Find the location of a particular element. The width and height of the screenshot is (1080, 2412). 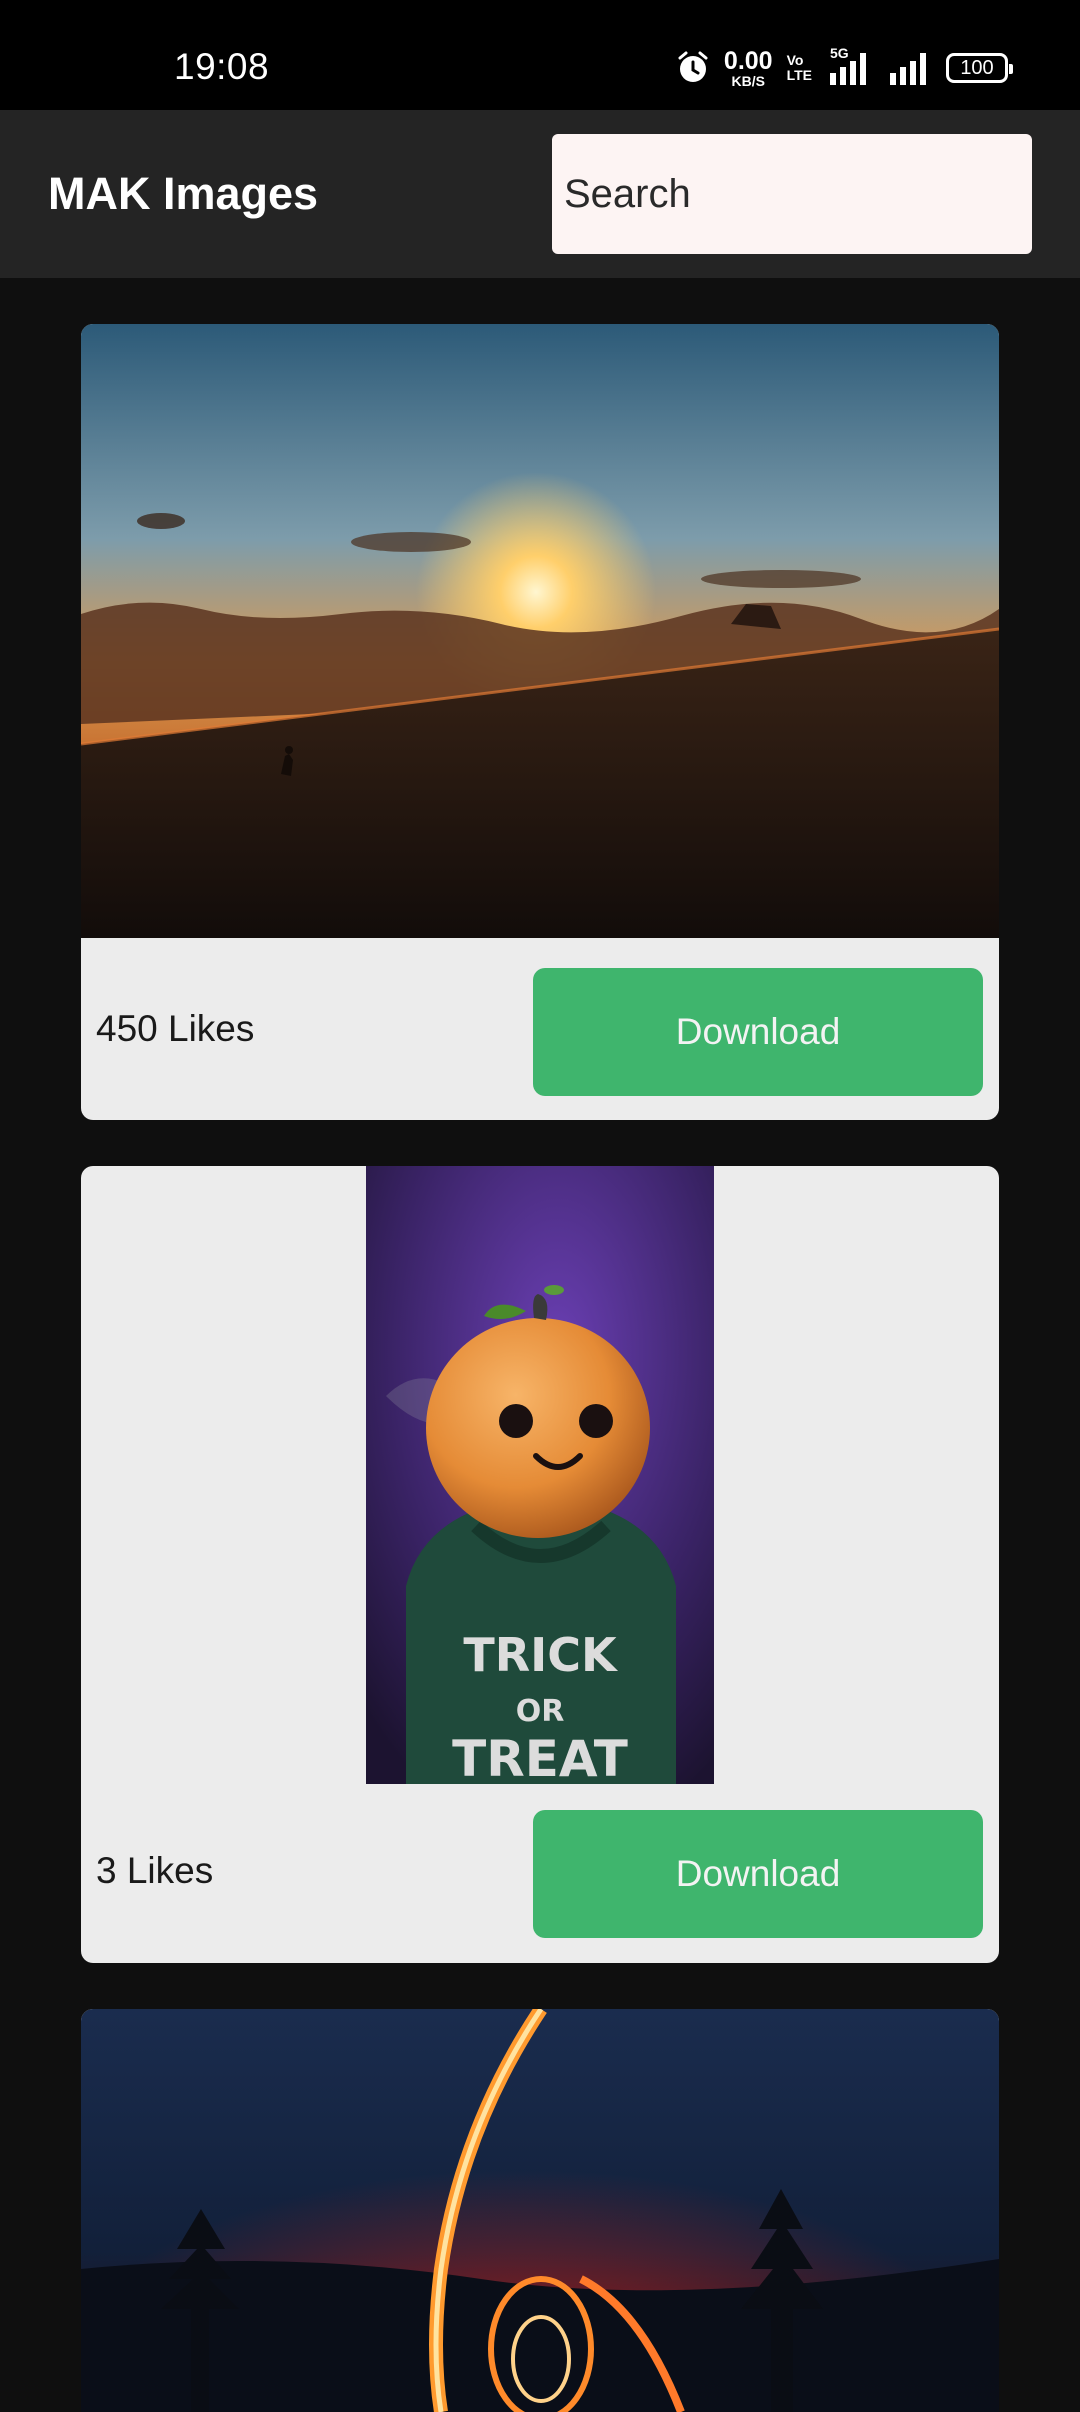

image-card is located at coordinates (540, 2210).